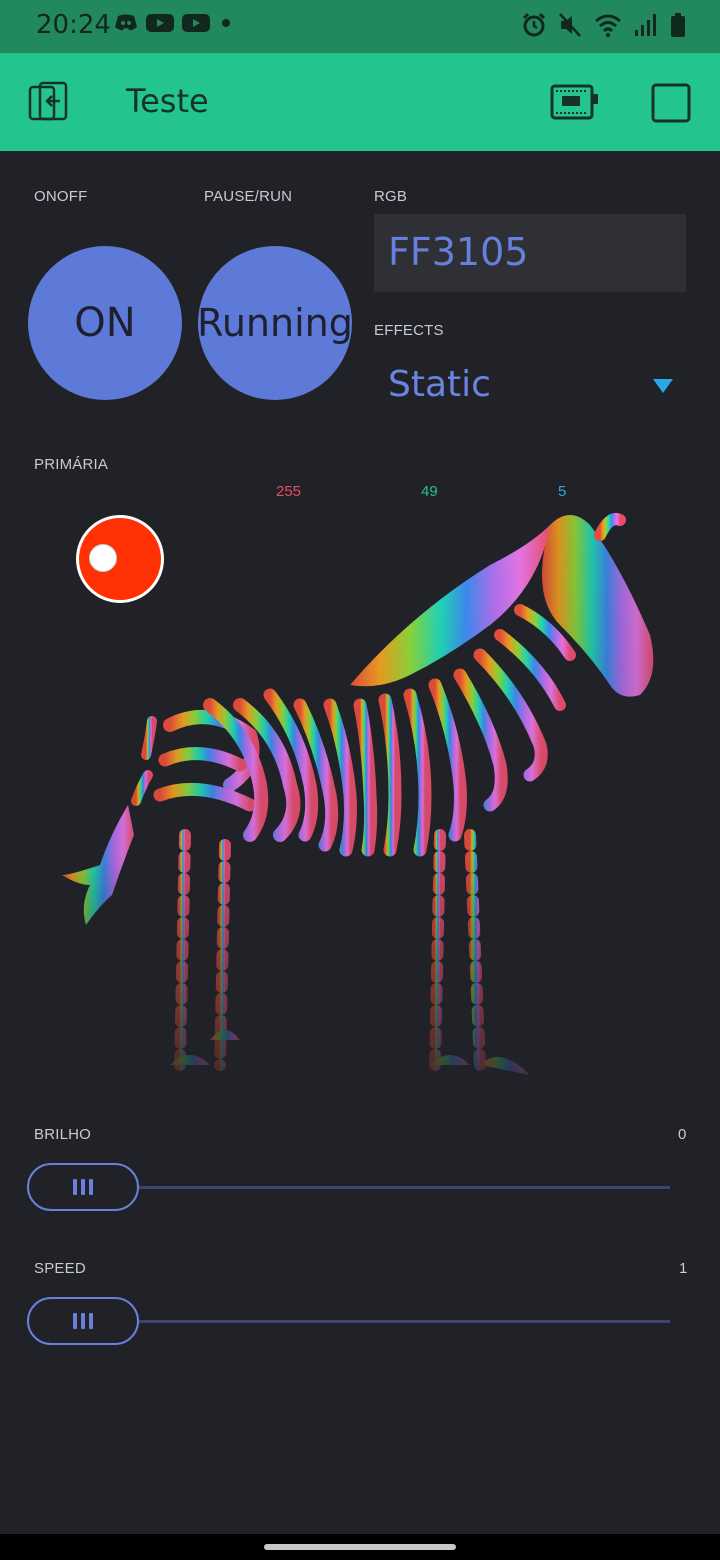 The image size is (720, 1560). I want to click on speed-slider-track, so click(403, 1321).